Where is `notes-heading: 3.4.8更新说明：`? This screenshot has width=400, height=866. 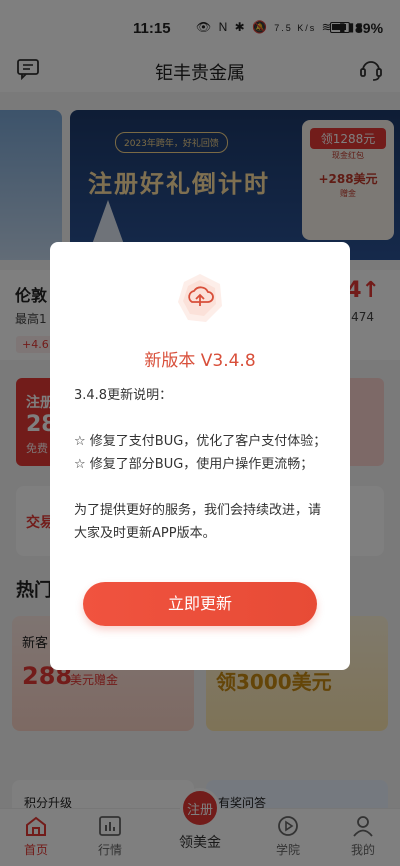
notes-heading: 3.4.8更新说明： is located at coordinates (123, 395).